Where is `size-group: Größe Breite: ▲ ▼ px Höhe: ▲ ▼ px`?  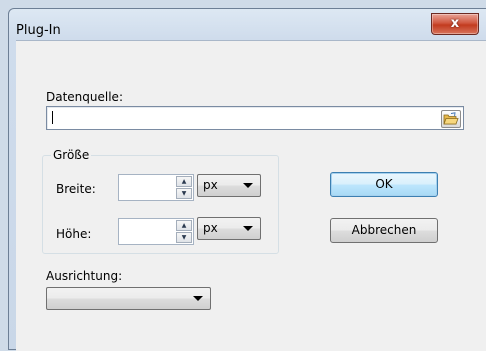
size-group: Größe Breite: ▲ ▼ px Höhe: ▲ ▼ px is located at coordinates (160, 201).